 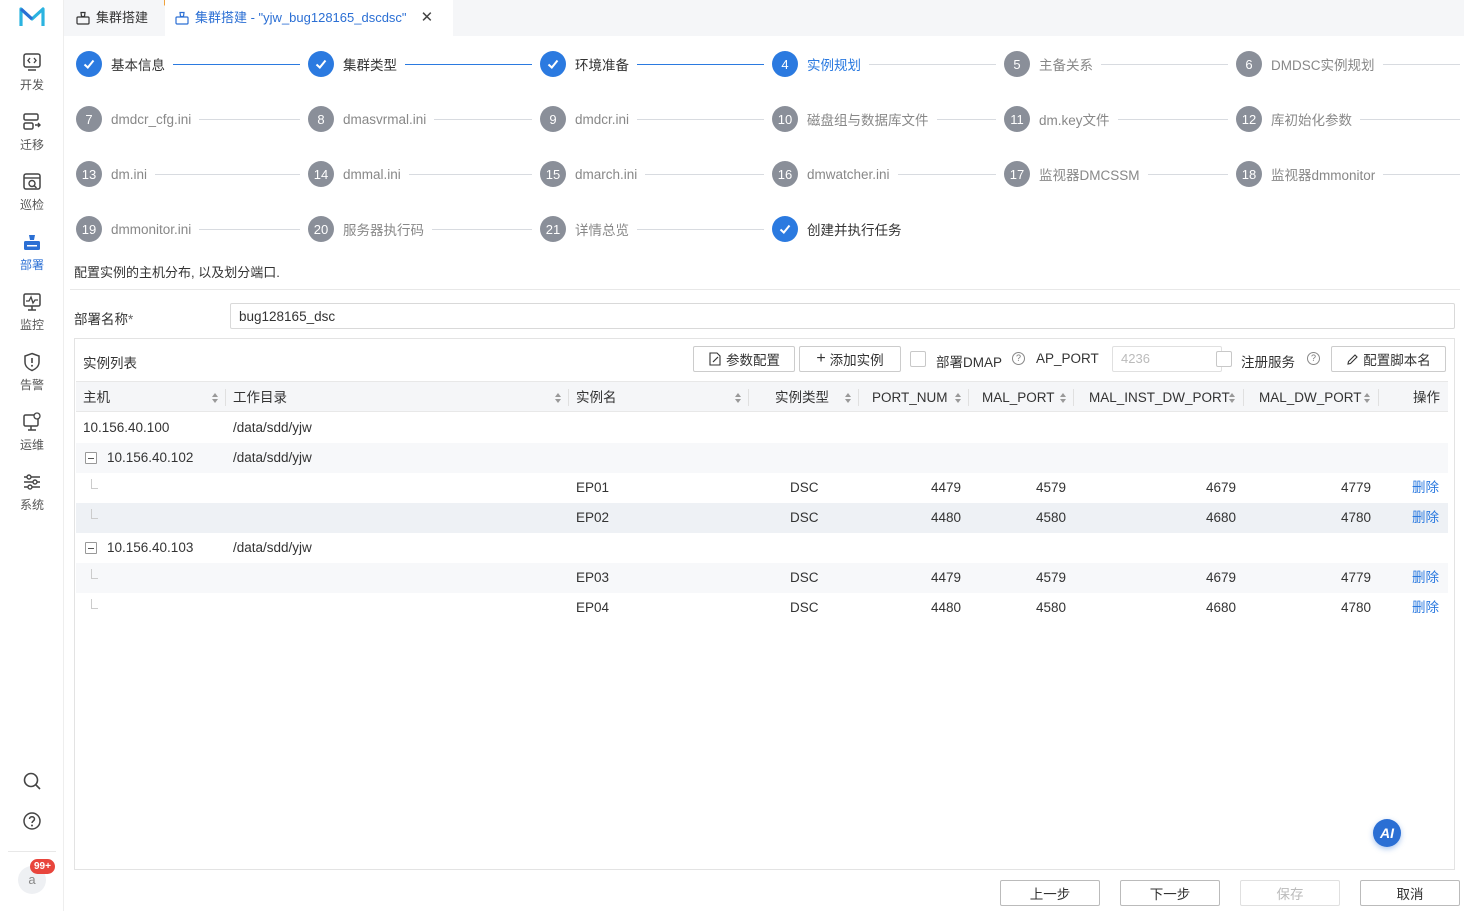 I want to click on step-item: 14 dmmal.ini, so click(x=420, y=174).